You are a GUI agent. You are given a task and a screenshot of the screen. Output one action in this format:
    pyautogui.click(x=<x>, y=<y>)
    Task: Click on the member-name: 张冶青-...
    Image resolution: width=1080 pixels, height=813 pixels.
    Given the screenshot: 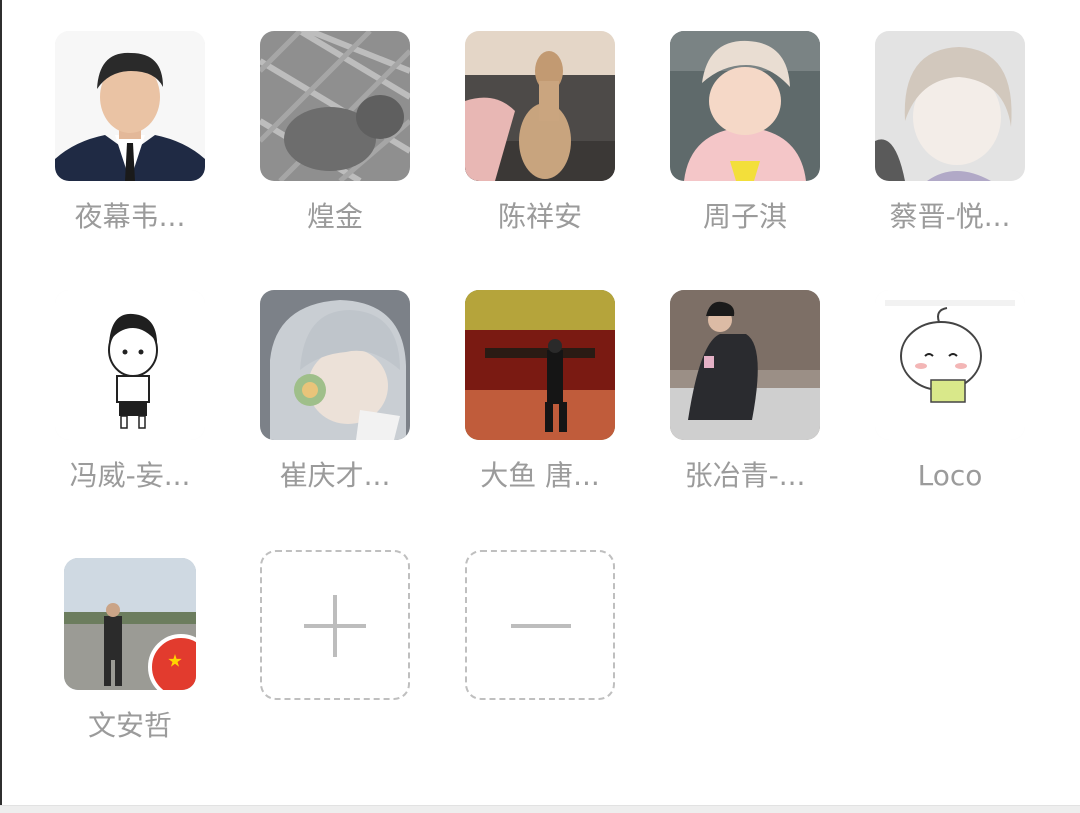 What is the action you would take?
    pyautogui.click(x=745, y=475)
    